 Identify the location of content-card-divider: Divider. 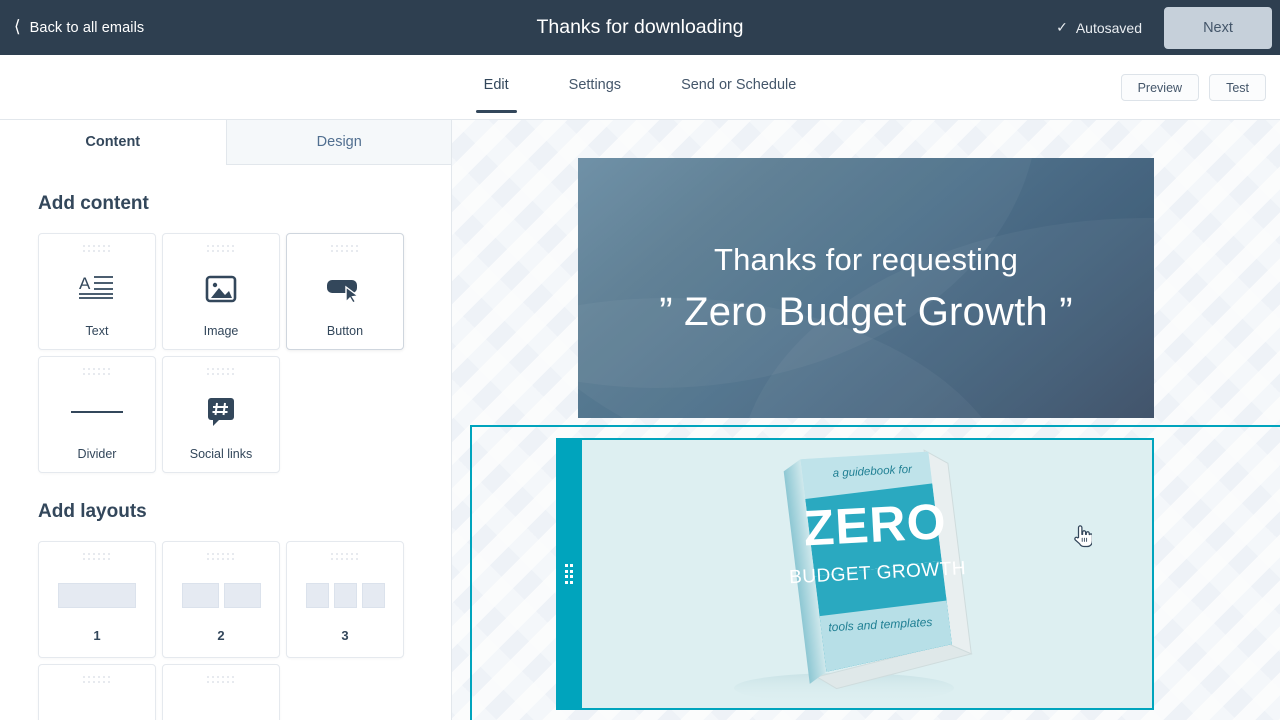
(97, 414).